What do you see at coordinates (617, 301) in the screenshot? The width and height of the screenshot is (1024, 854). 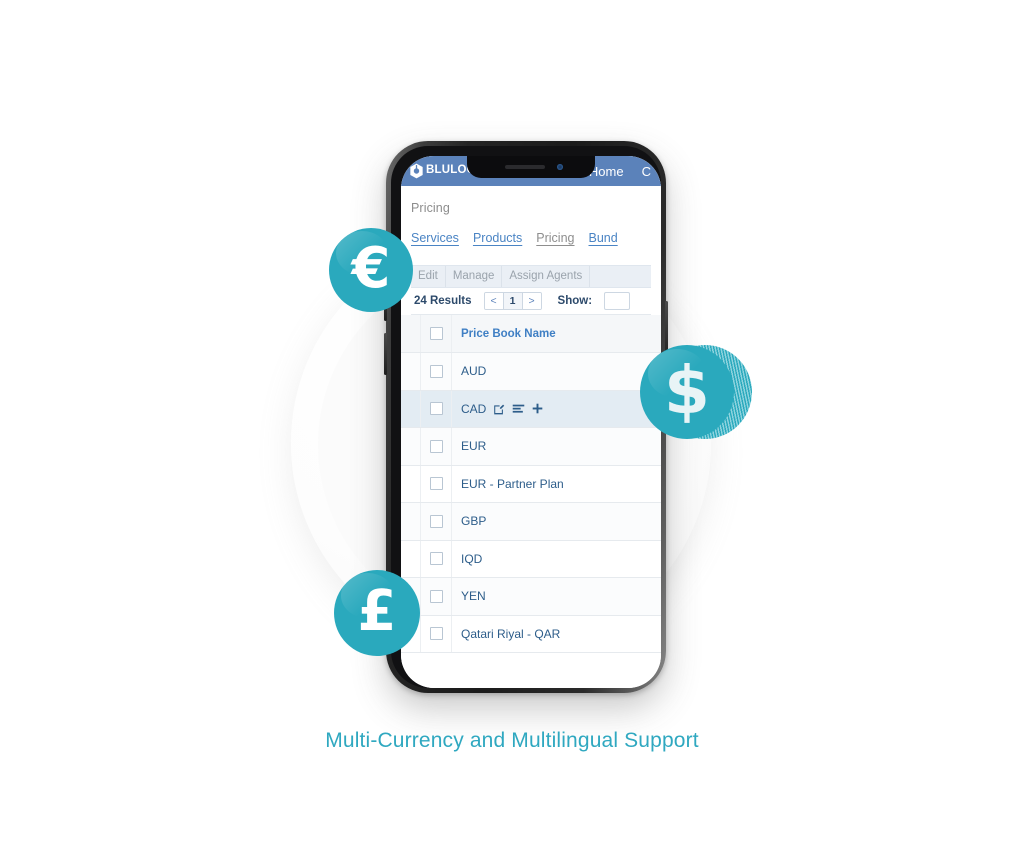 I see `show-count-select` at bounding box center [617, 301].